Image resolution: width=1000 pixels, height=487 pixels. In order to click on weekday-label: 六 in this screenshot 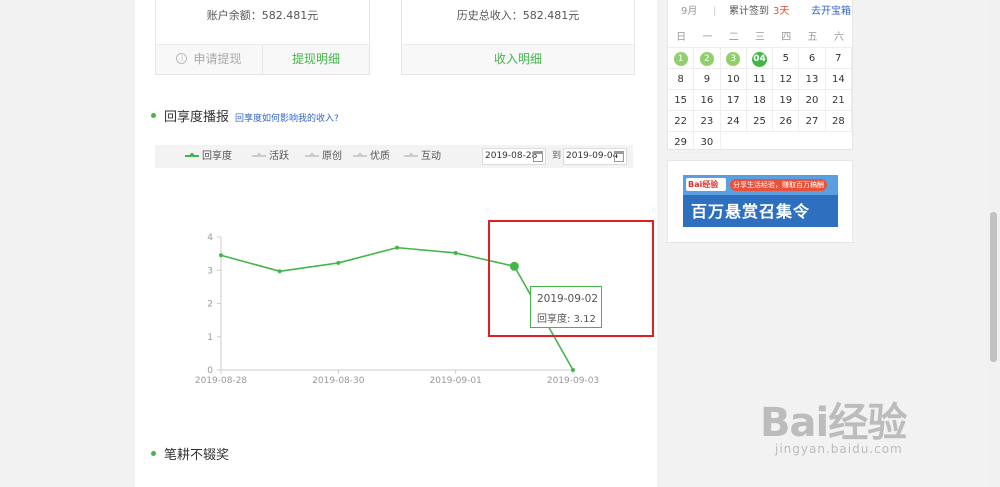, I will do `click(838, 37)`.